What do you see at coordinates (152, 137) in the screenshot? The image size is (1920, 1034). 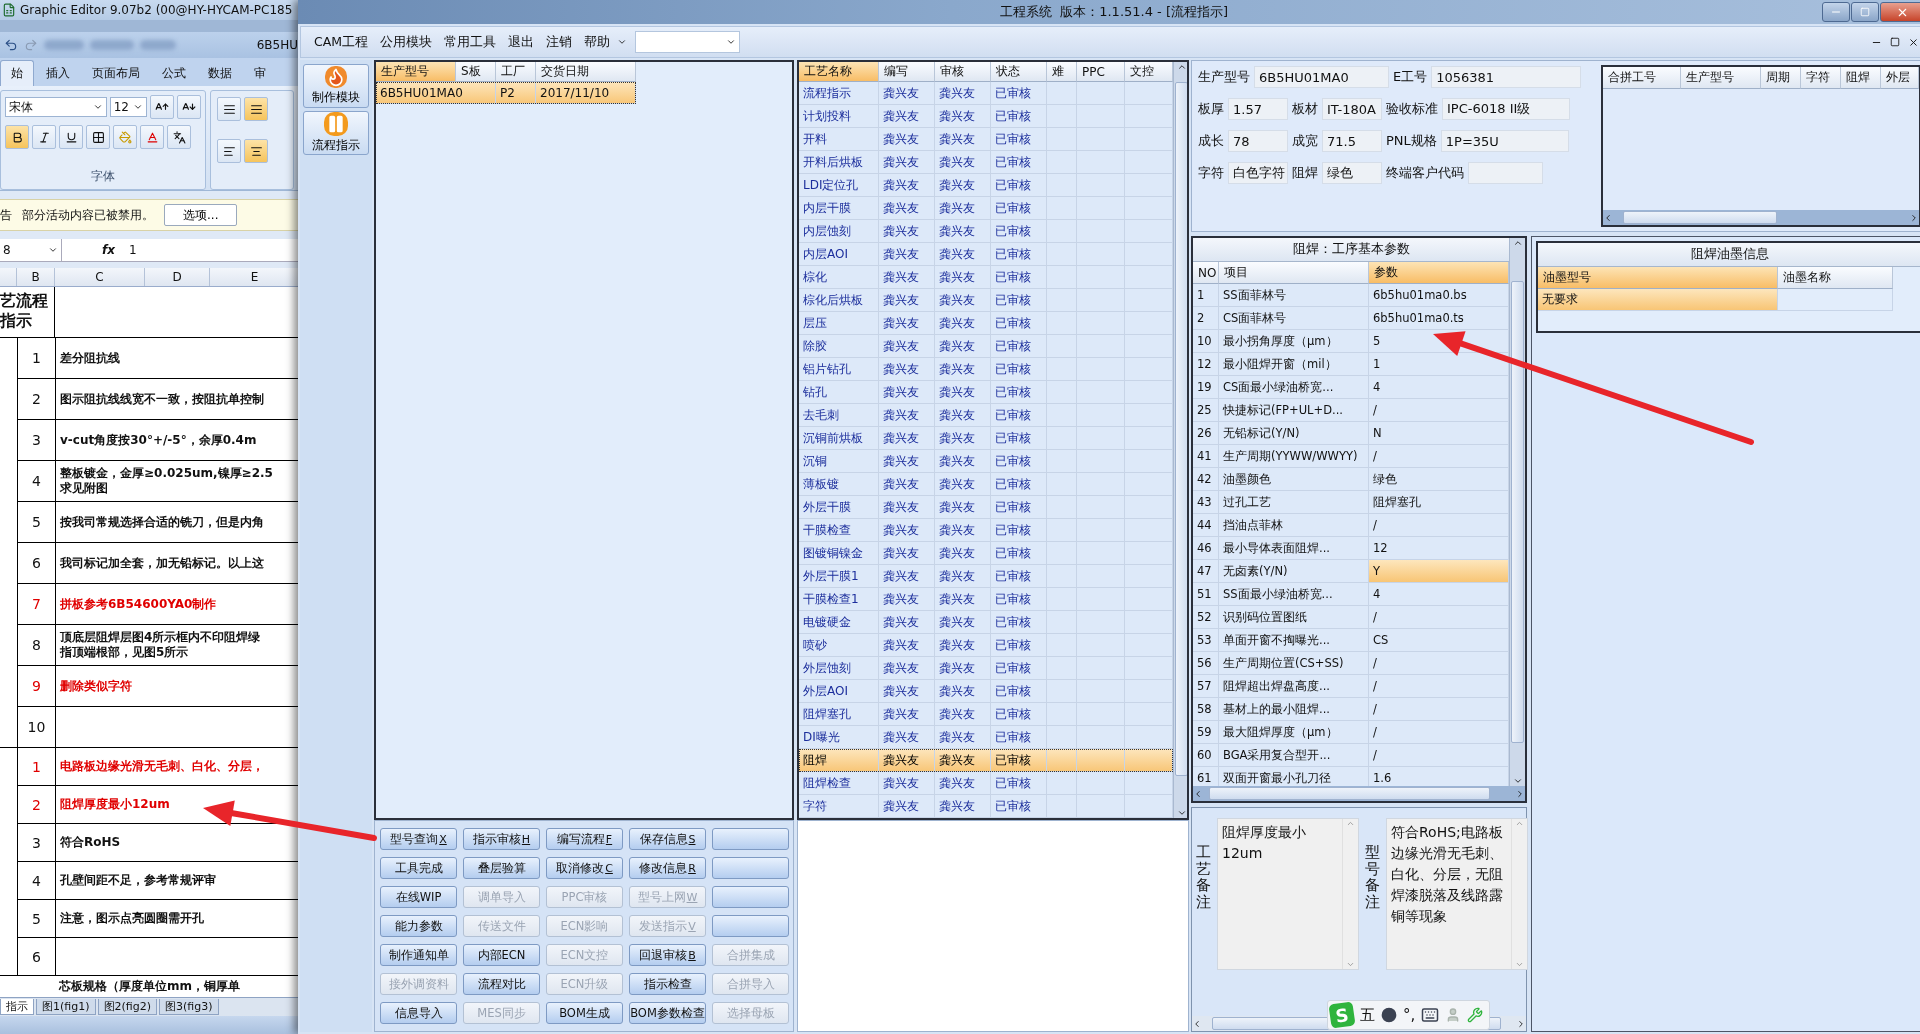 I see `font-color-button` at bounding box center [152, 137].